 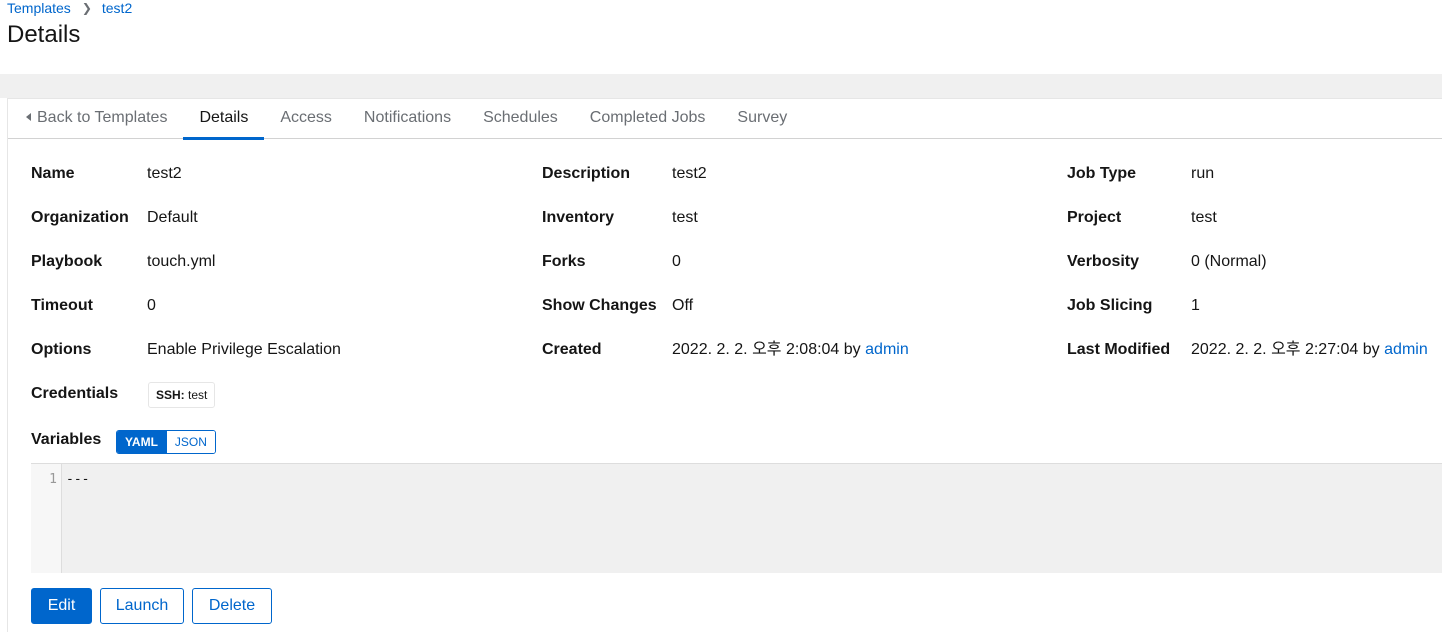 What do you see at coordinates (67, 261) in the screenshot?
I see `playbook-label: Playbook` at bounding box center [67, 261].